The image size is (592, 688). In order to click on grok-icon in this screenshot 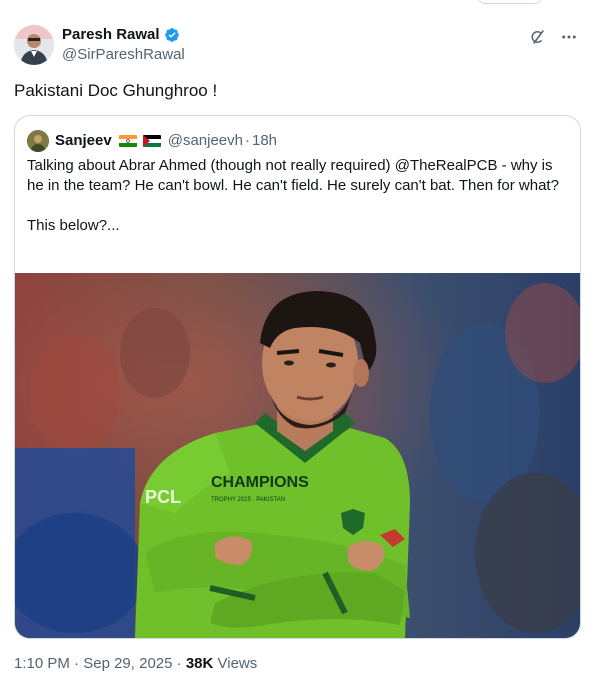, I will do `click(537, 37)`.